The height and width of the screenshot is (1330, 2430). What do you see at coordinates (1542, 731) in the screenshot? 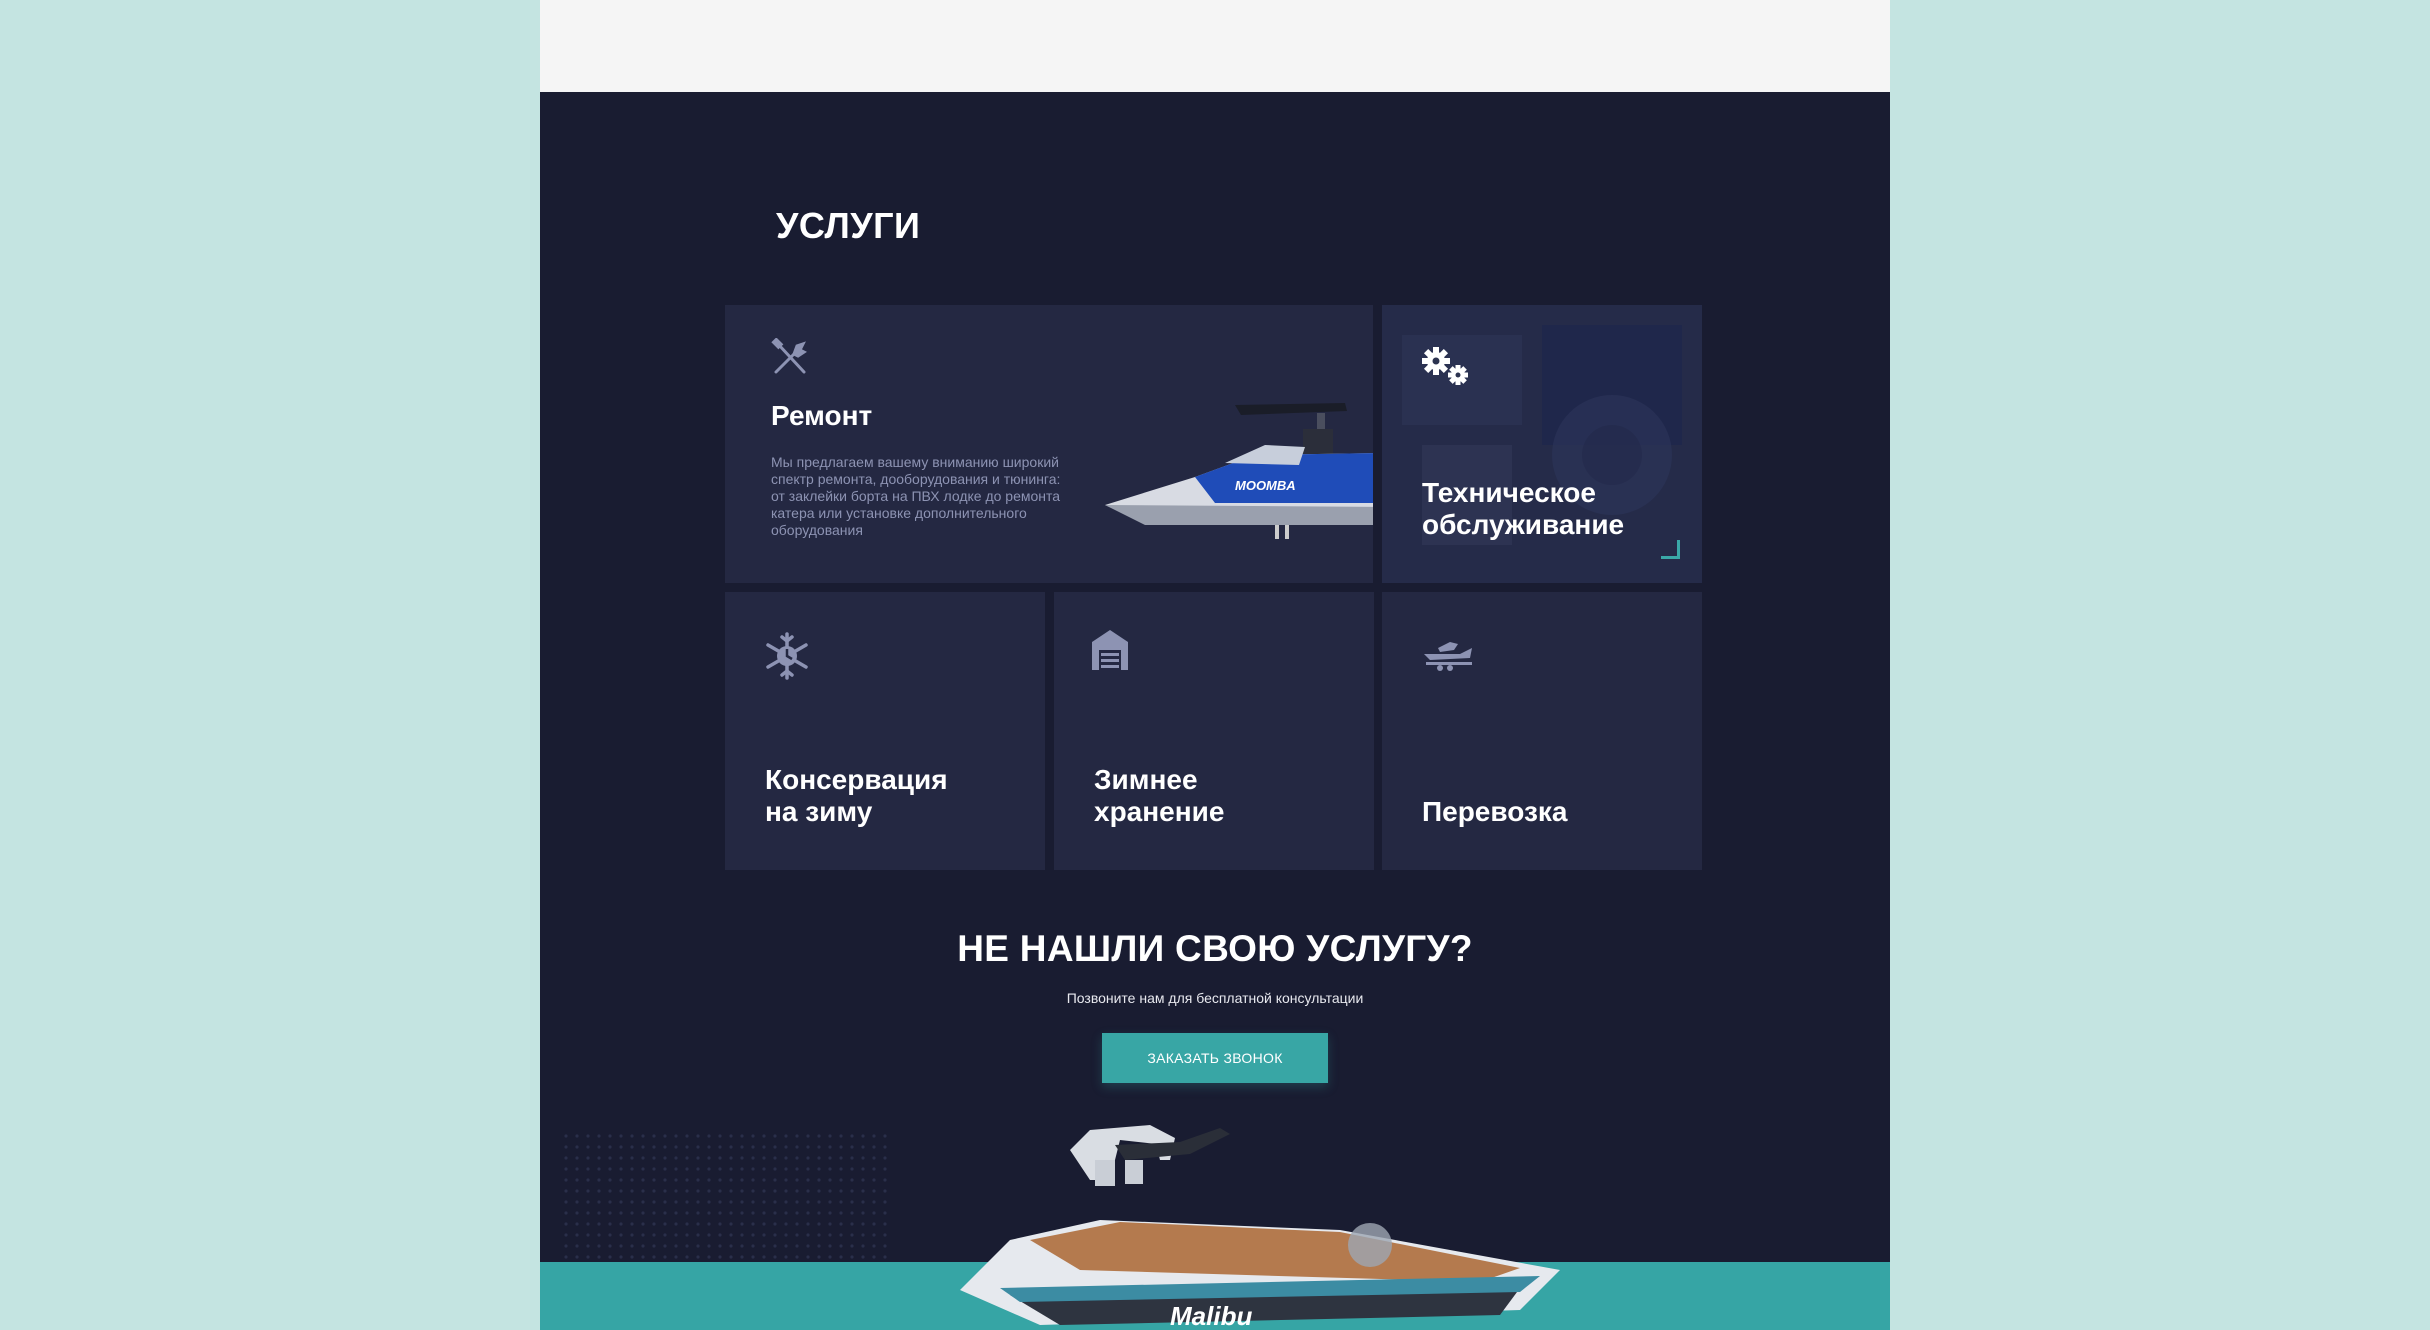
I see `service-card-transport: Перевозка` at bounding box center [1542, 731].